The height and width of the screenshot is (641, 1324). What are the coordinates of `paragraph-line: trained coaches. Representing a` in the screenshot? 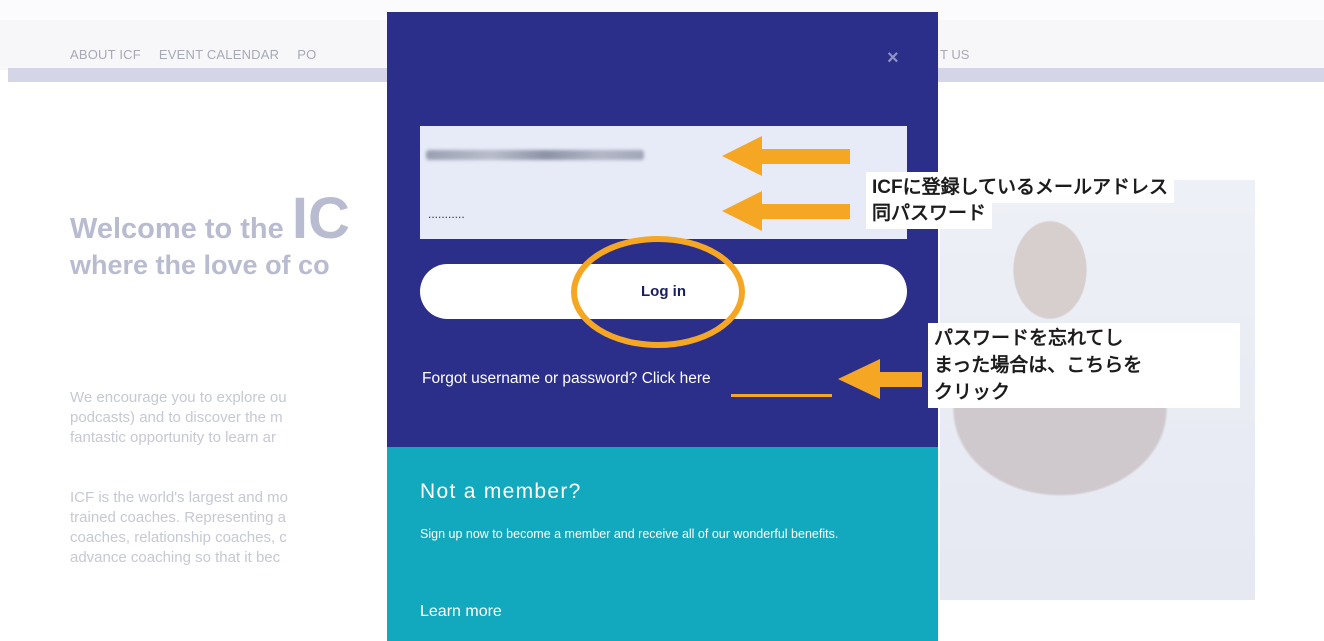 It's located at (178, 517).